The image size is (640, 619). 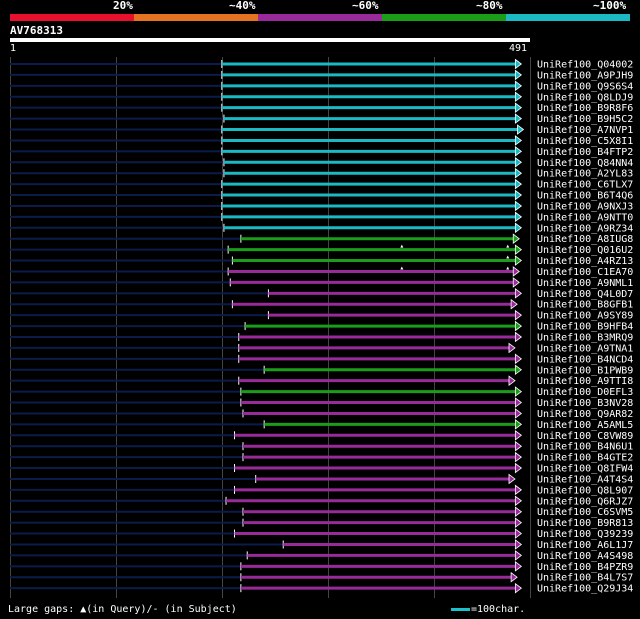 What do you see at coordinates (321, 359) in the screenshot?
I see `hit-row: UniRef100_B4NCD4` at bounding box center [321, 359].